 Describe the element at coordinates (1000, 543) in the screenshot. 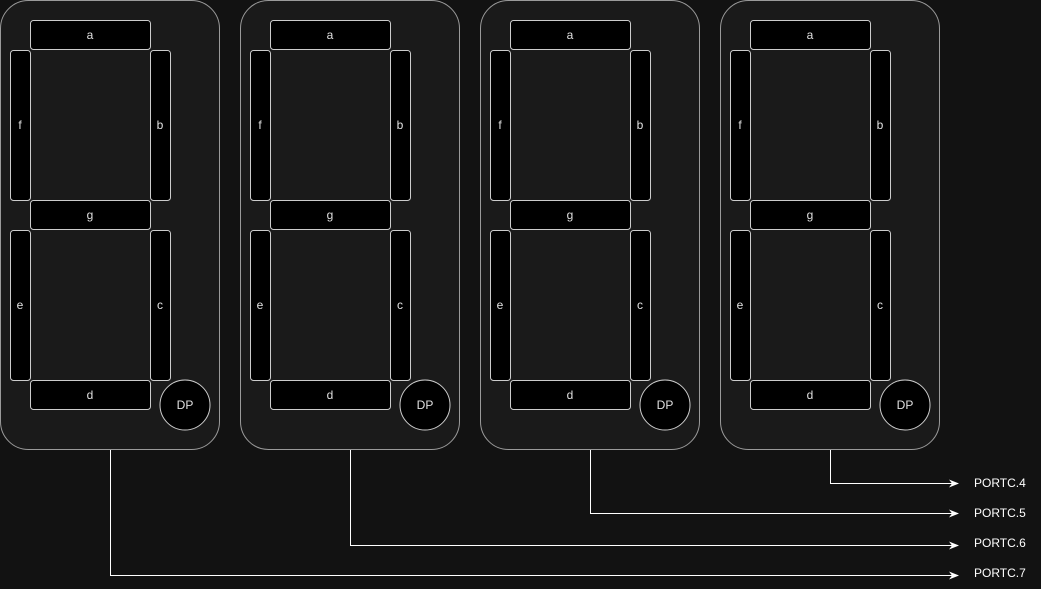

I see `port-label-portc-6: PORTC.6` at that location.